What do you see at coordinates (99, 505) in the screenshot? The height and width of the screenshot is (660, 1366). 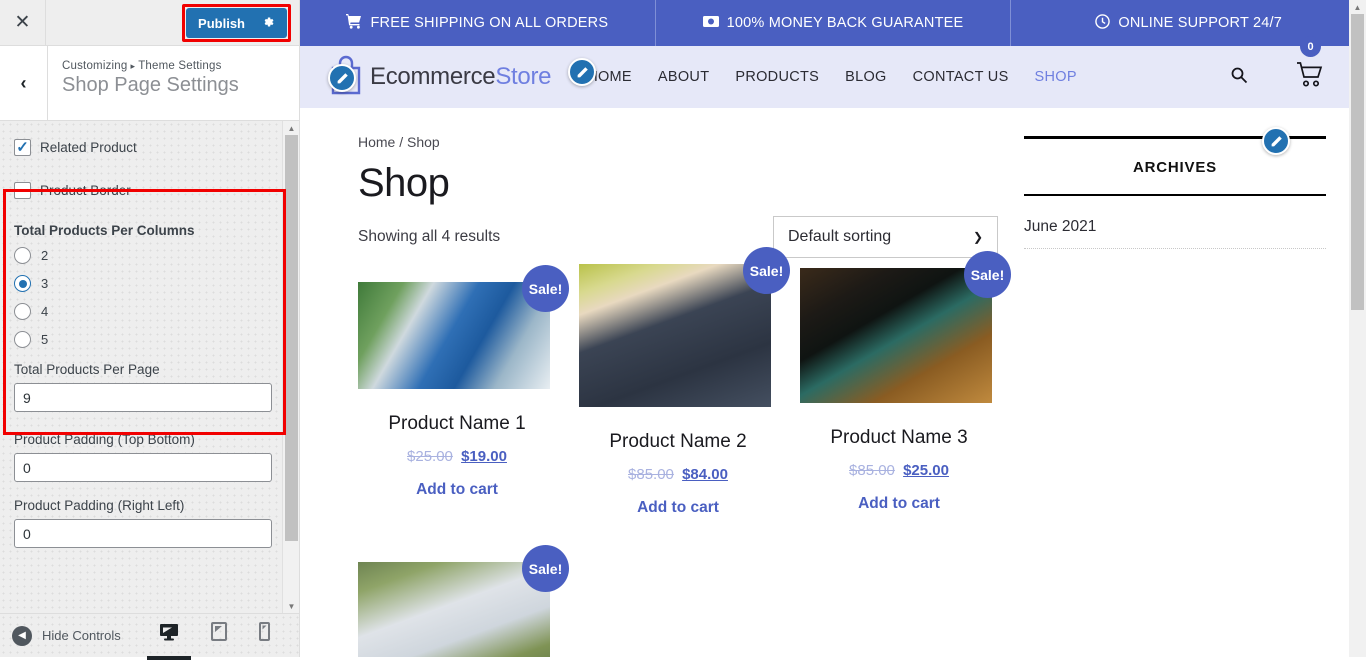 I see `padding-right-left-label: Product Padding (Right Left)` at bounding box center [99, 505].